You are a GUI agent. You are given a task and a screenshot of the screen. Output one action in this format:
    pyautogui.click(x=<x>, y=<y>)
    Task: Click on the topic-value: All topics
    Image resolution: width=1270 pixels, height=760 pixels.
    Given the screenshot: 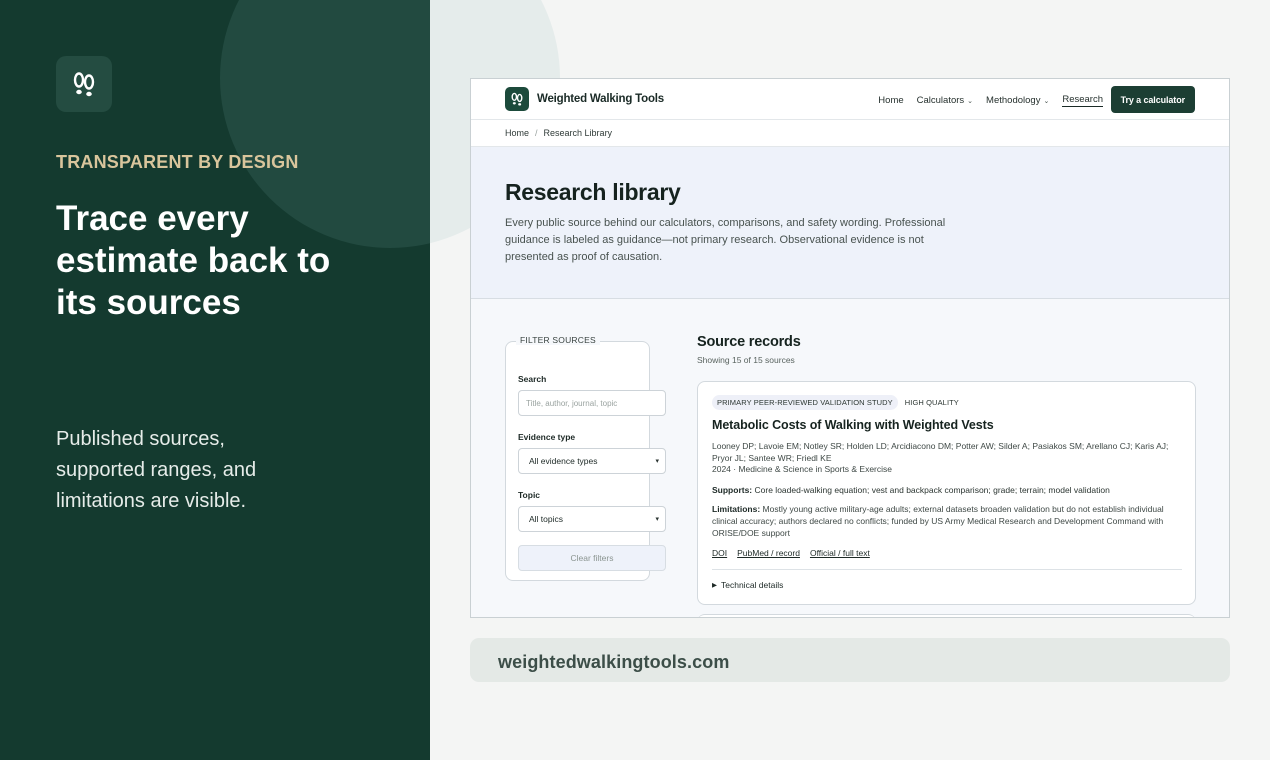 What is the action you would take?
    pyautogui.click(x=546, y=519)
    